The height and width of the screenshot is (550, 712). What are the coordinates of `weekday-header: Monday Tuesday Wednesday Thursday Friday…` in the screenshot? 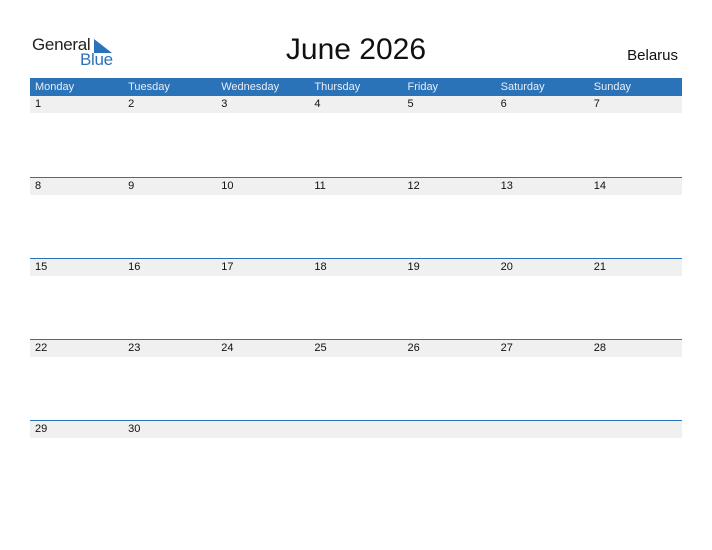 It's located at (356, 87).